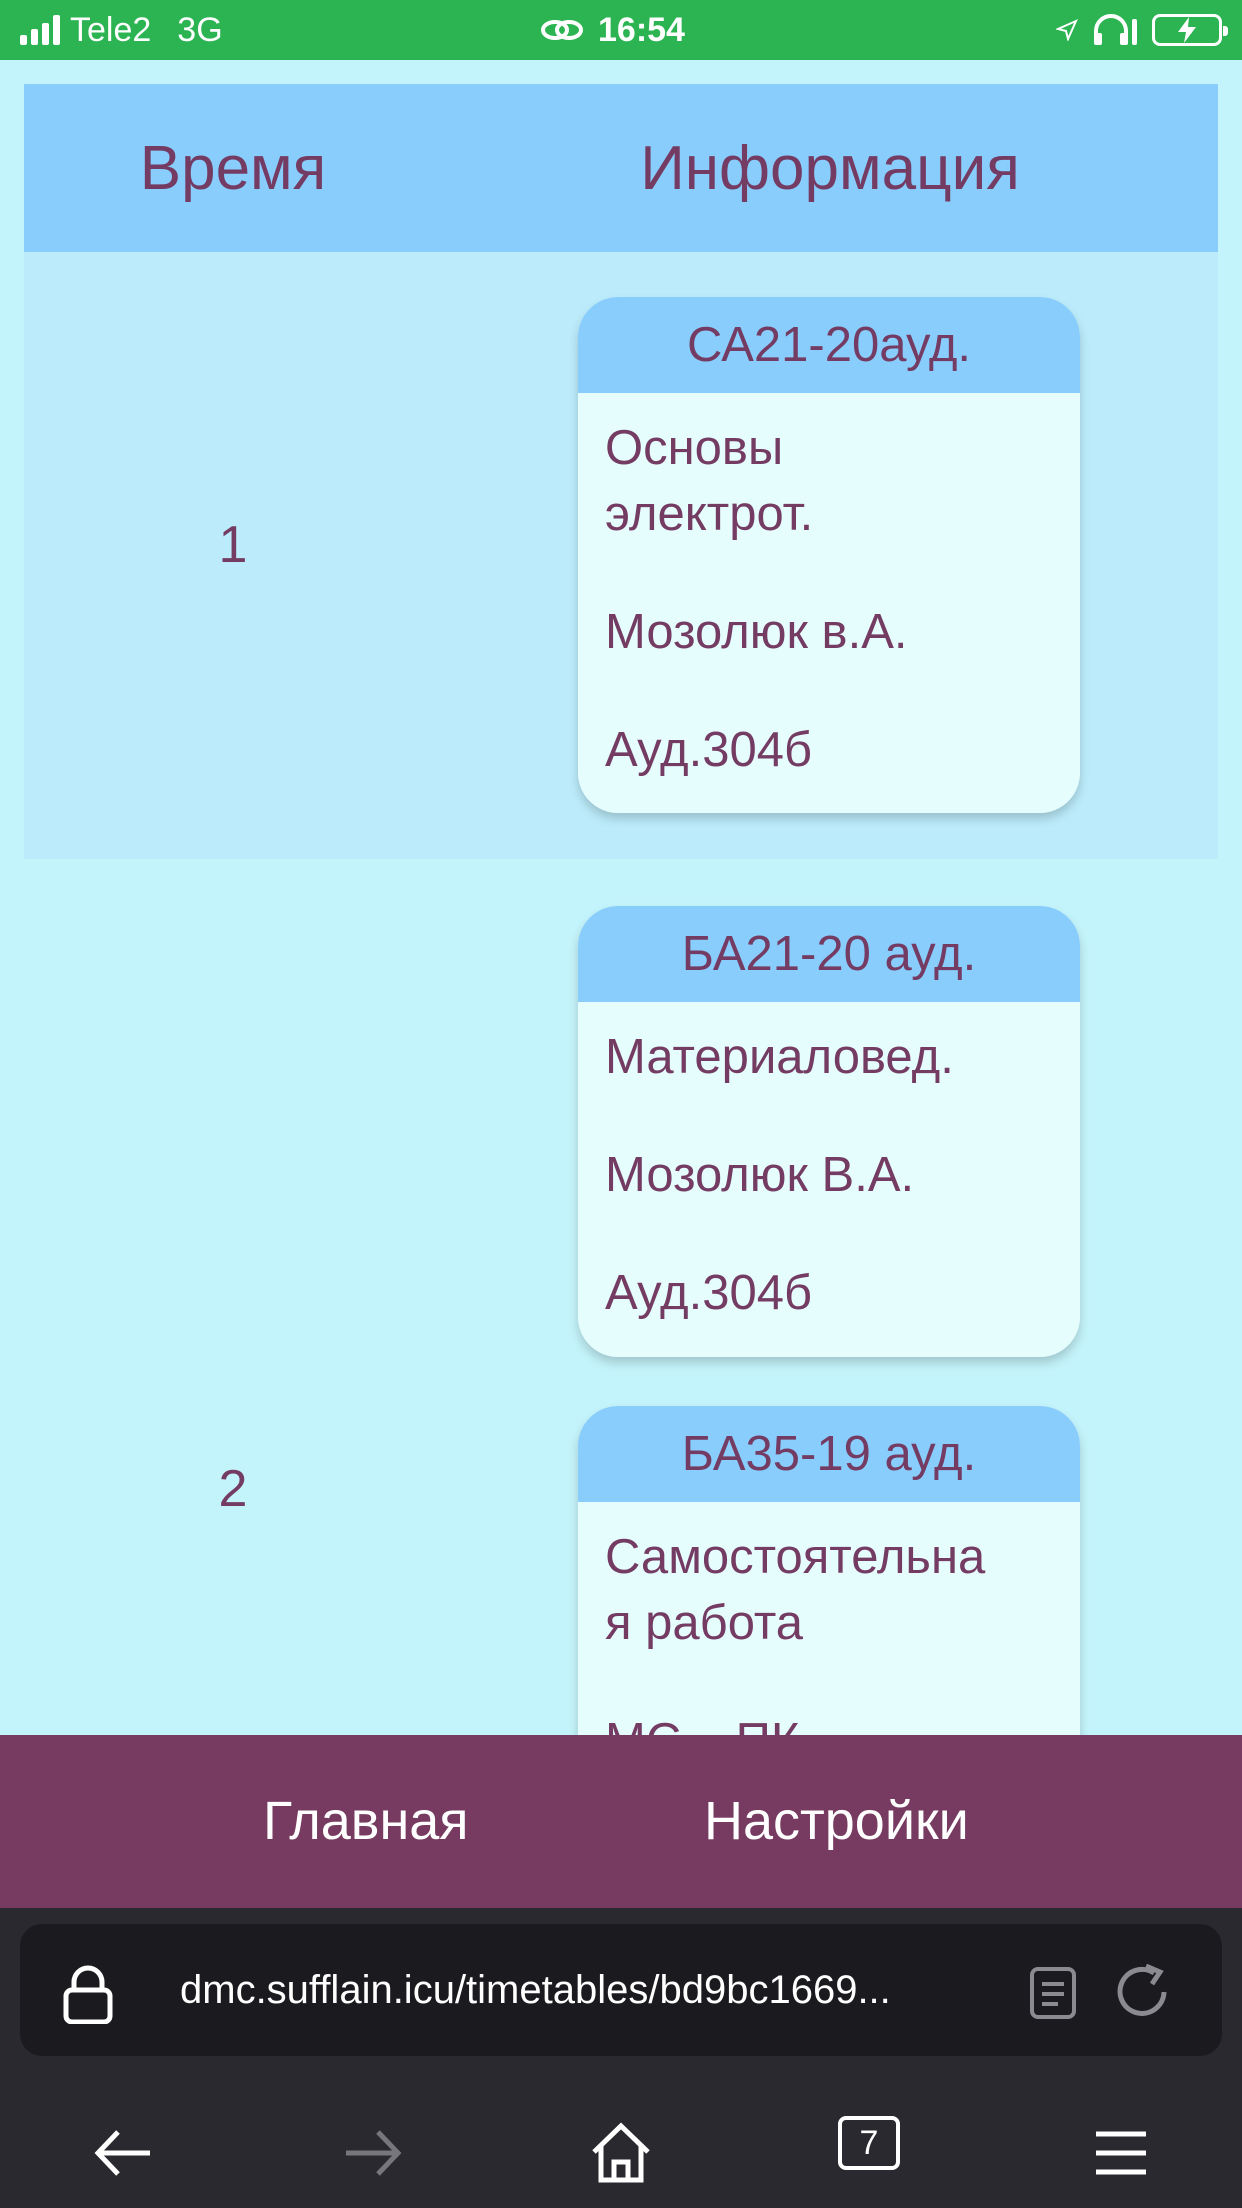  I want to click on network-type: 3G, so click(200, 29).